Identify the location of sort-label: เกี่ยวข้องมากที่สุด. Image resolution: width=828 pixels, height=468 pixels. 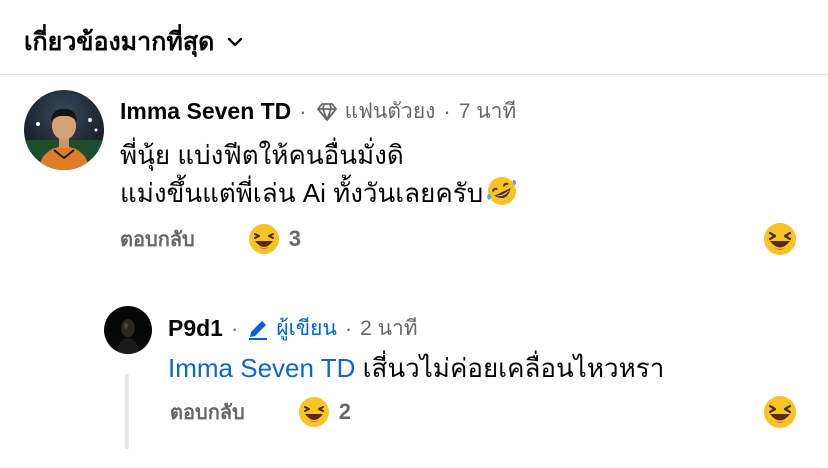
(119, 42).